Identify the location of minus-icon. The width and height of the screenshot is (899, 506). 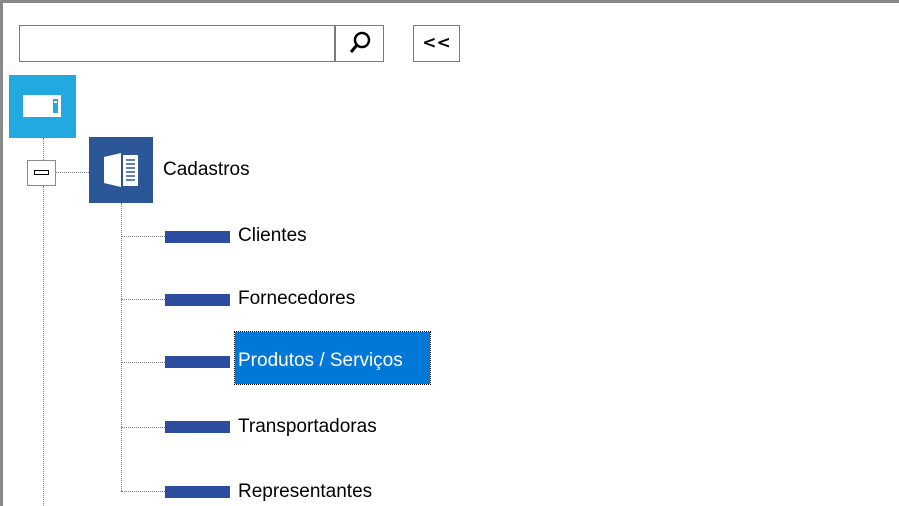
(41, 172).